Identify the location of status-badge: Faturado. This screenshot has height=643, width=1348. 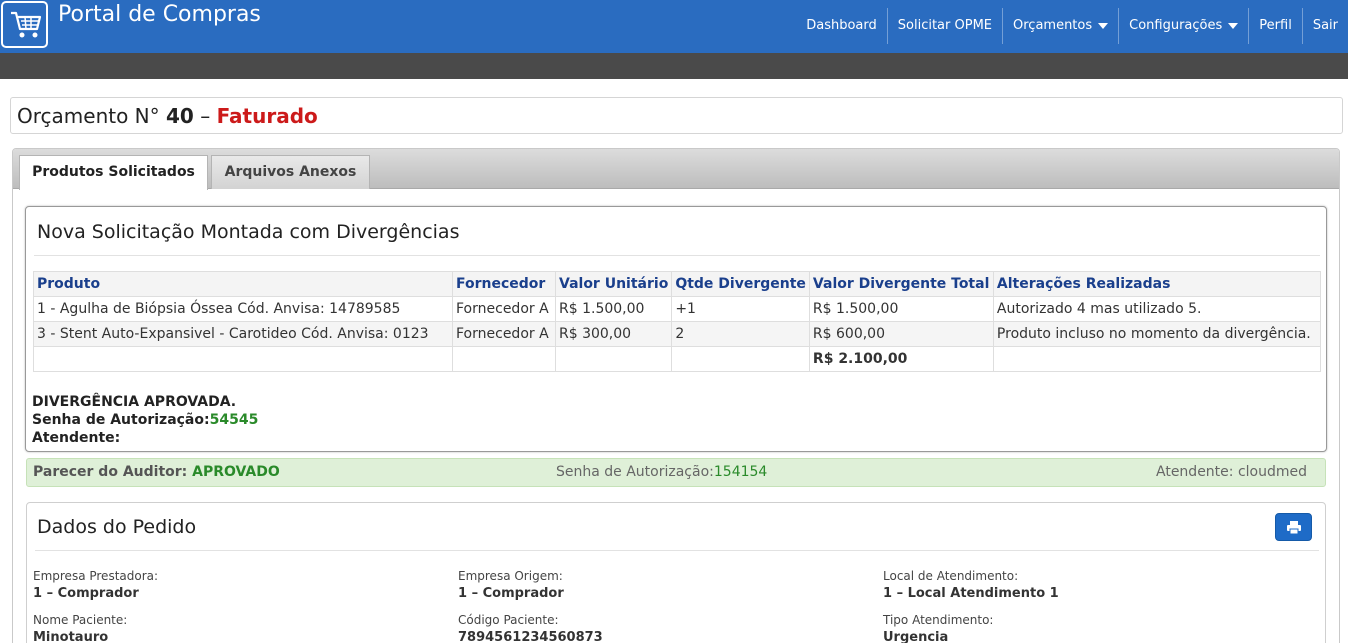
(267, 116).